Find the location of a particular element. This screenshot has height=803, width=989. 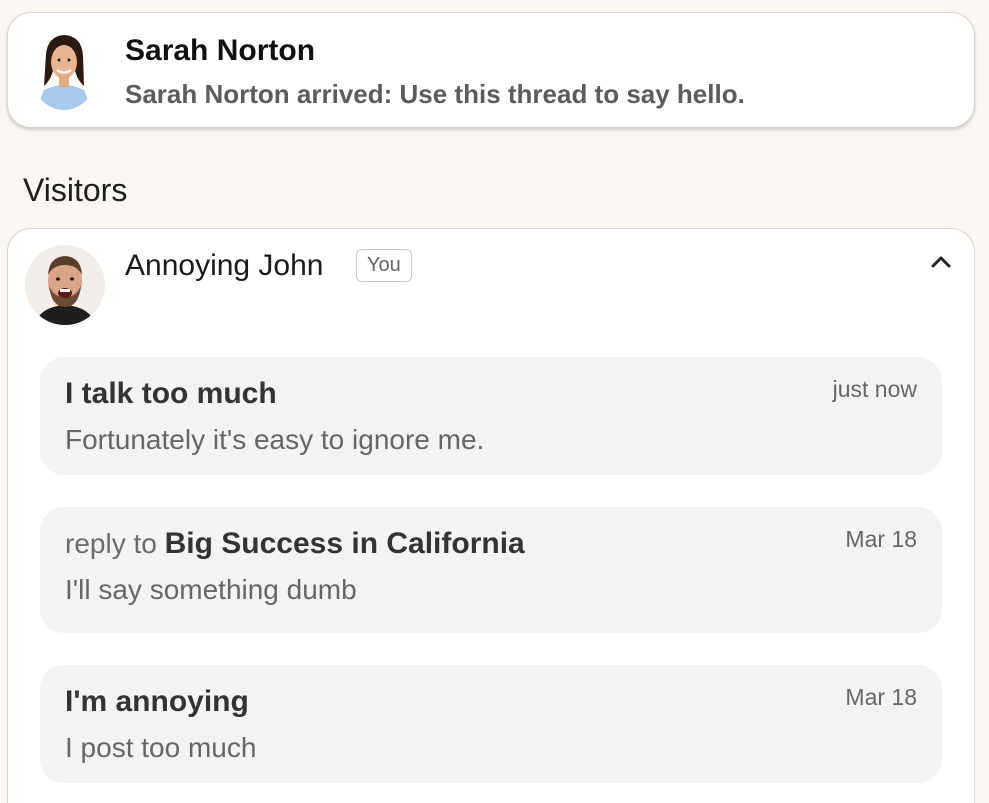

collapse-thread-button is located at coordinates (941, 262).